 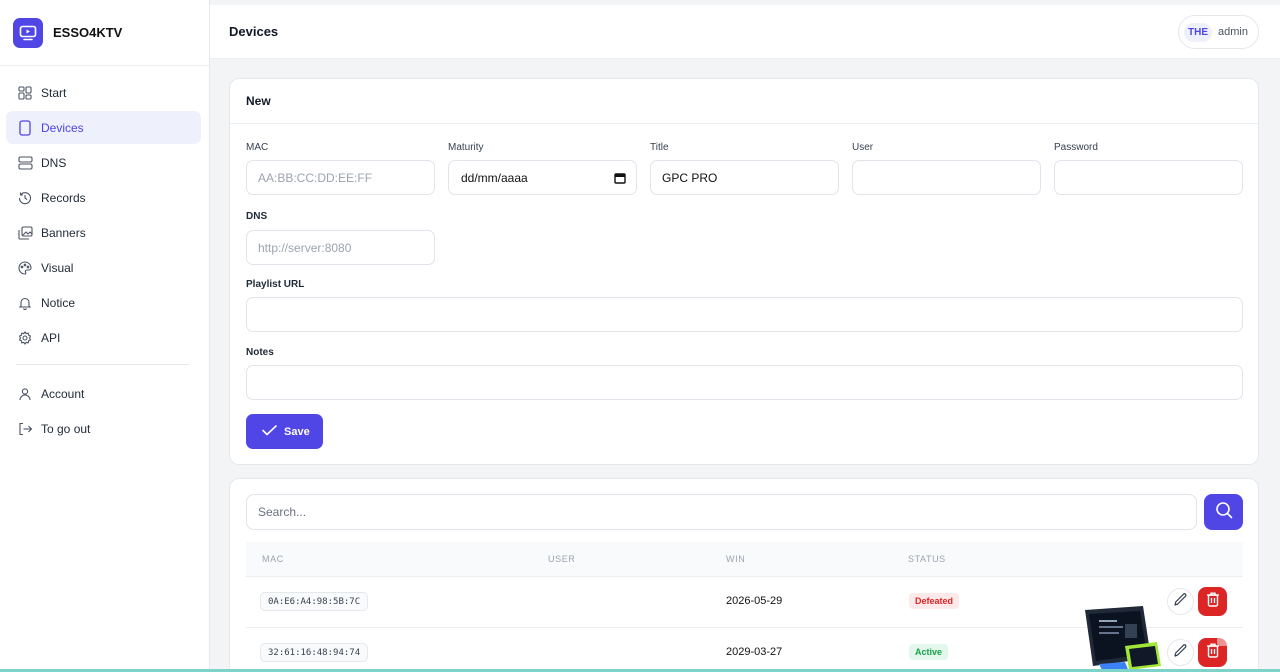 What do you see at coordinates (620, 179) in the screenshot?
I see `calendar-icon` at bounding box center [620, 179].